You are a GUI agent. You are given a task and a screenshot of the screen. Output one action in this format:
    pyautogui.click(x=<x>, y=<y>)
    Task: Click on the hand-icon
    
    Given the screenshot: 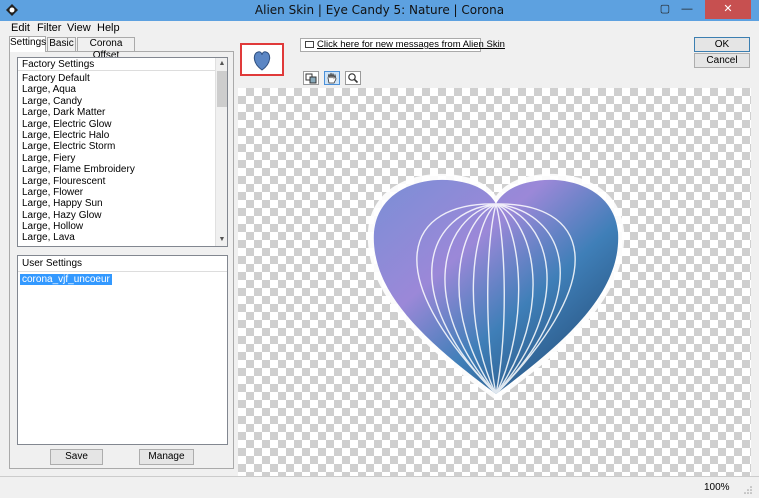 What is the action you would take?
    pyautogui.click(x=332, y=78)
    